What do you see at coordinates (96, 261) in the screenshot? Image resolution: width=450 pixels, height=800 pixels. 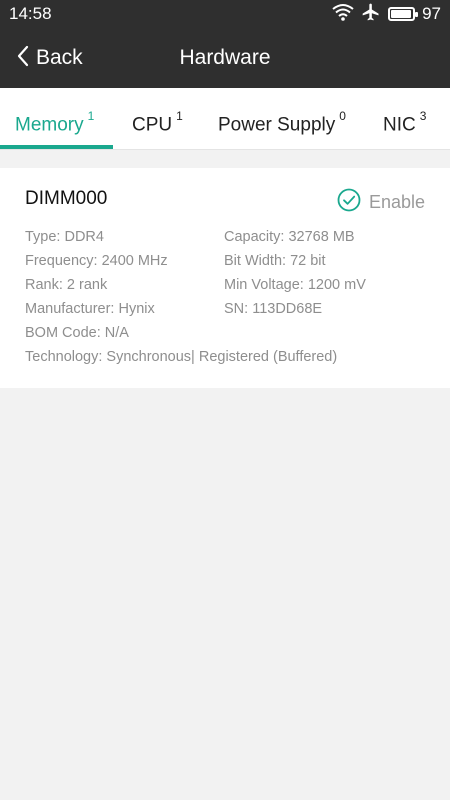 I see `memory-frequency: Frequency: 2400 MHz` at bounding box center [96, 261].